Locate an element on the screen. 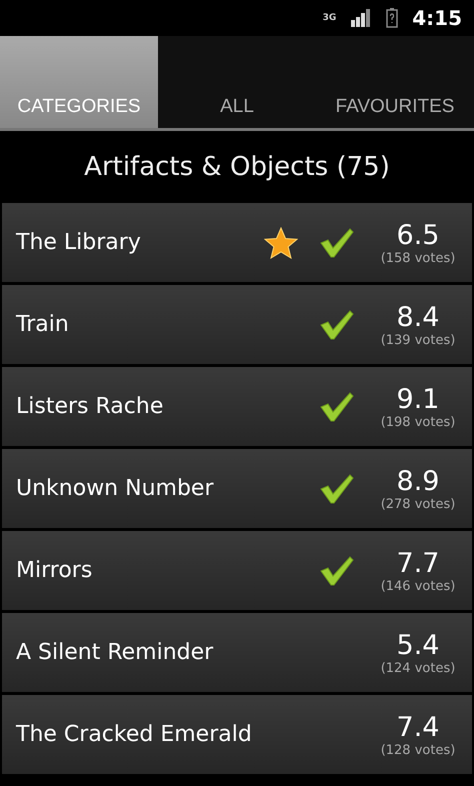  list-item: The Cracked Emerald 7.4 (128 votes) is located at coordinates (237, 734).